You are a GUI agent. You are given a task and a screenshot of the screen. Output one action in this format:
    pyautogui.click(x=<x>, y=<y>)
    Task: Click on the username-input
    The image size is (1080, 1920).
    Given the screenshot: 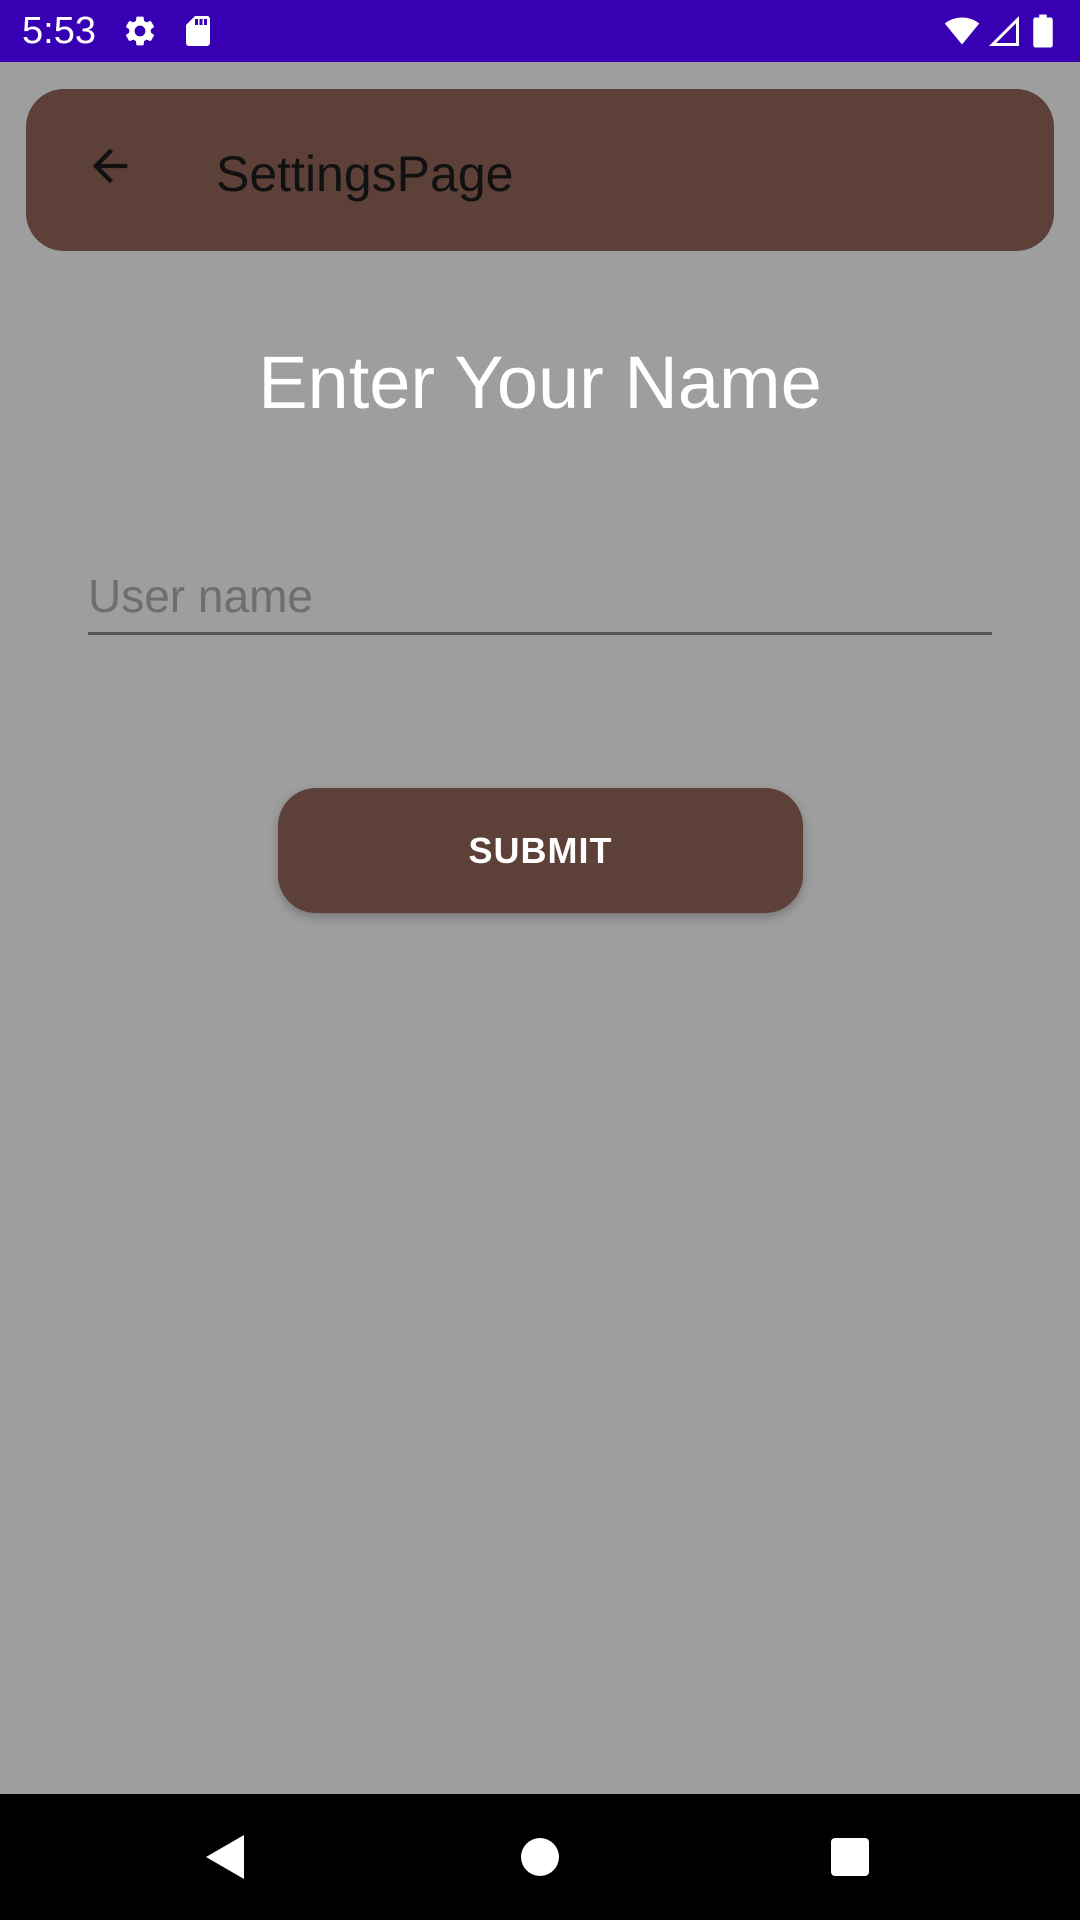 What is the action you would take?
    pyautogui.click(x=540, y=597)
    